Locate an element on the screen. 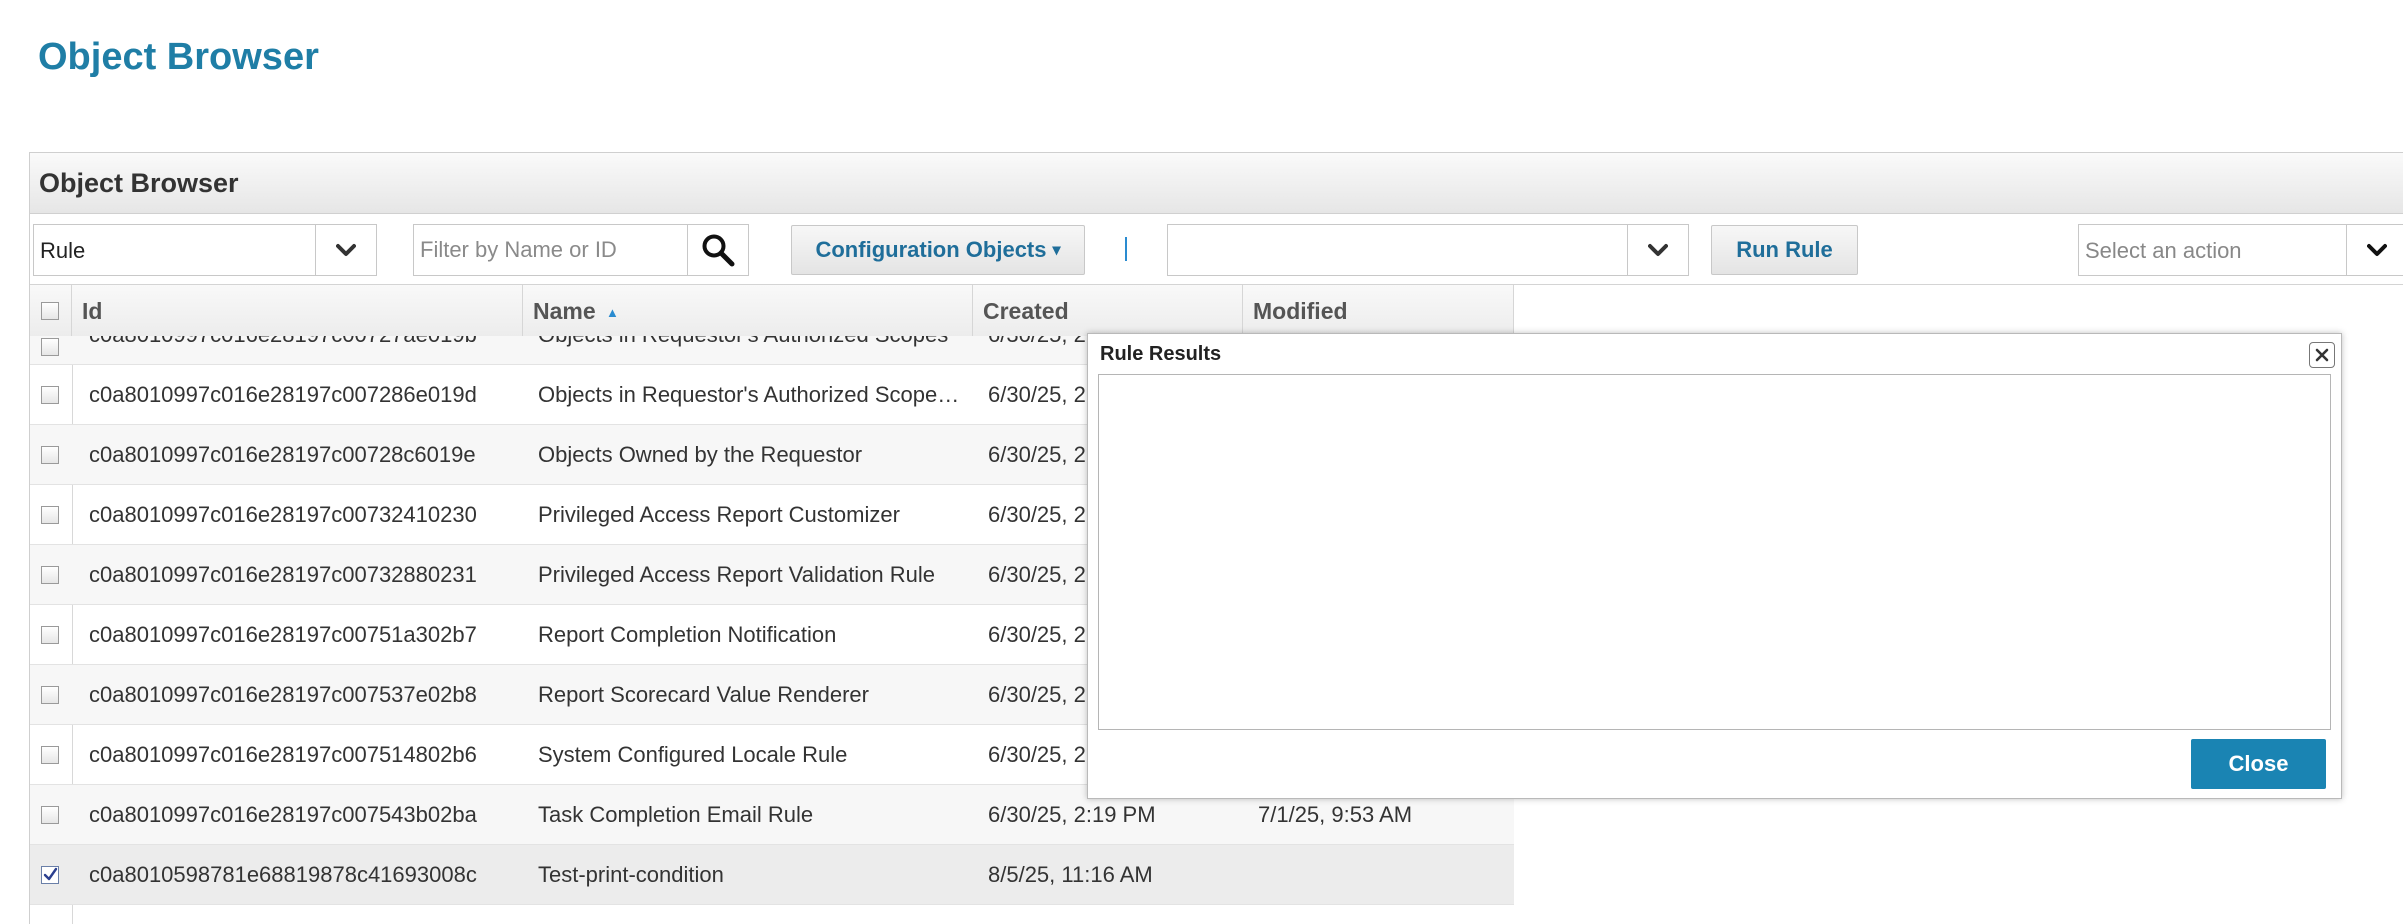  caret-down-icon: ▾ is located at coordinates (1056, 250).